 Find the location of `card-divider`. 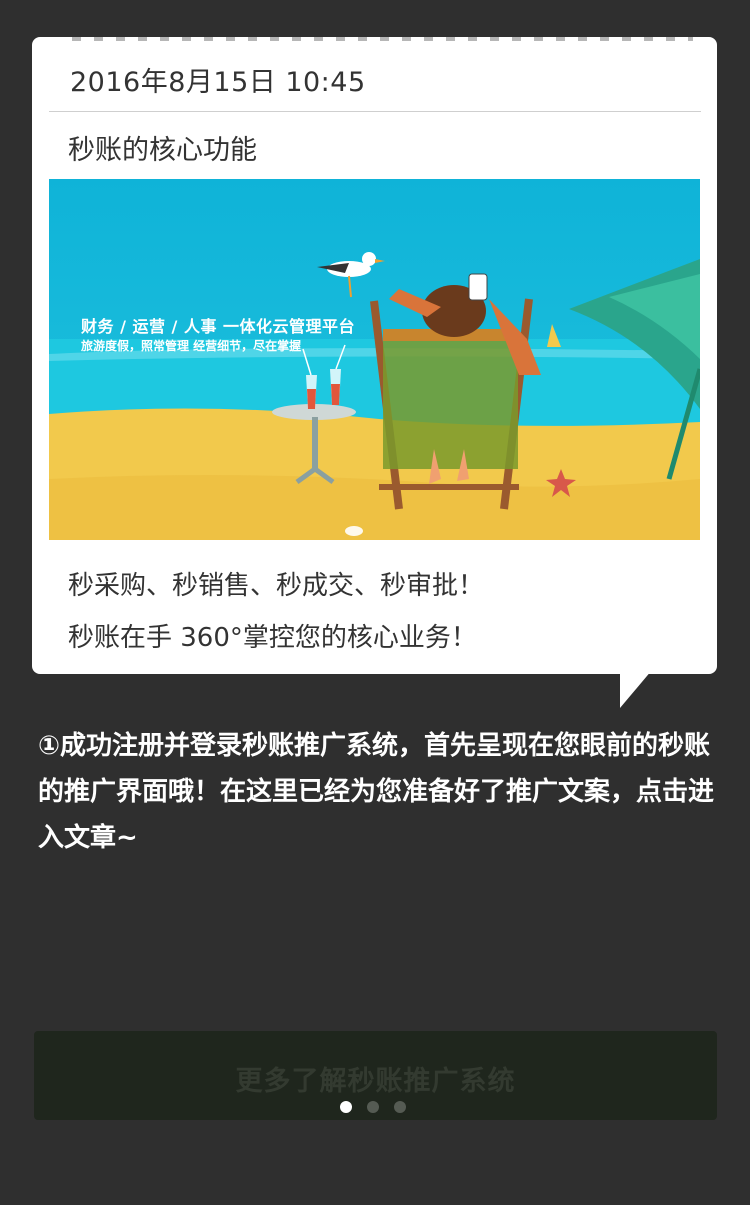

card-divider is located at coordinates (375, 111).